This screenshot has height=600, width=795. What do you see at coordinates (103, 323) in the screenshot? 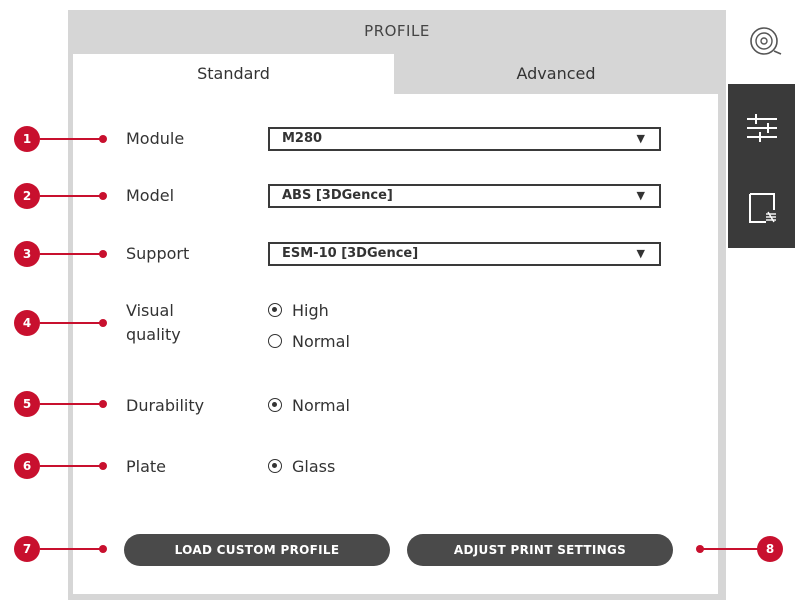
I see `callout-4-dot` at bounding box center [103, 323].